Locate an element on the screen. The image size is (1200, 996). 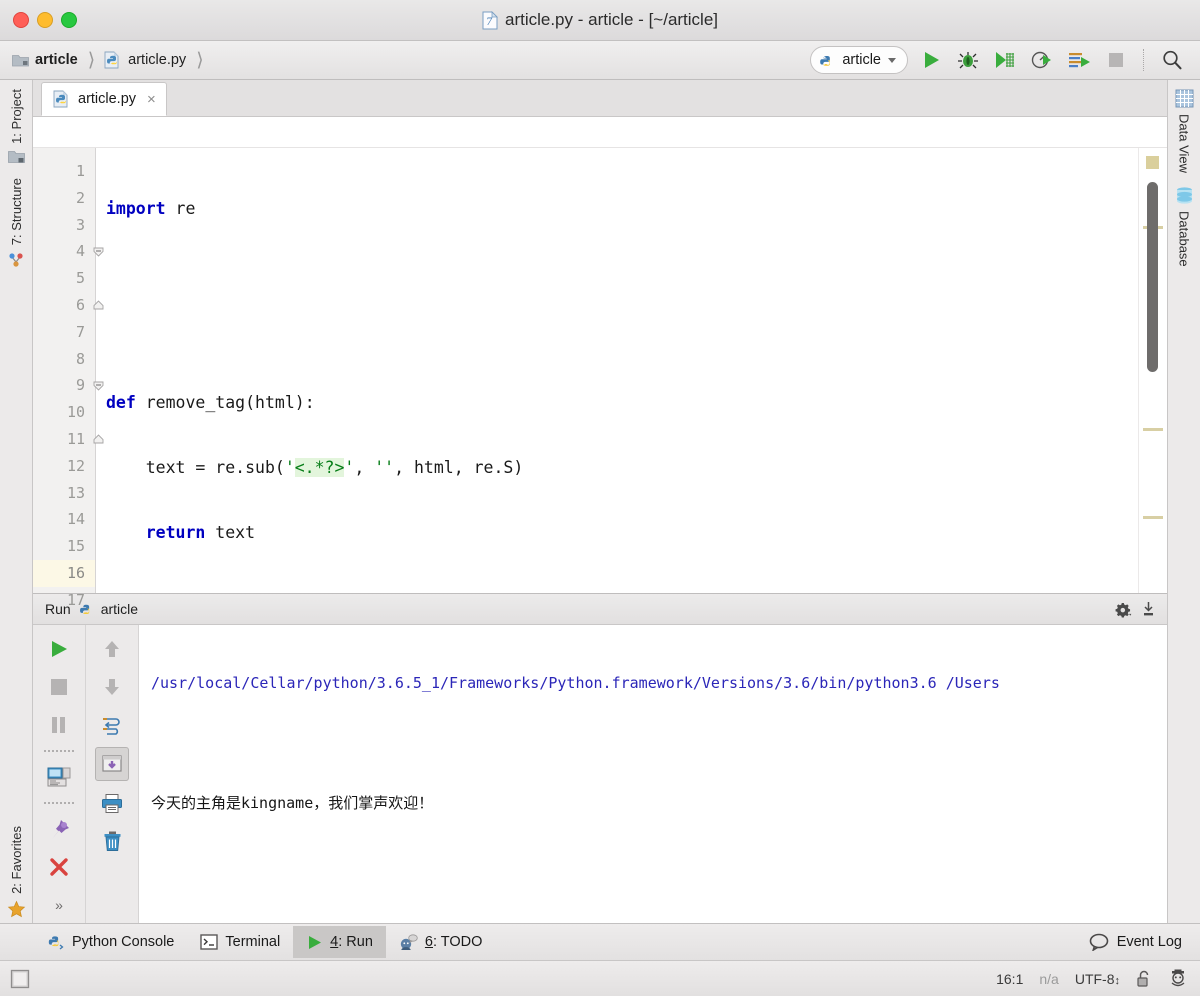
run-actions-column-1: » is located at coordinates (59, 774).